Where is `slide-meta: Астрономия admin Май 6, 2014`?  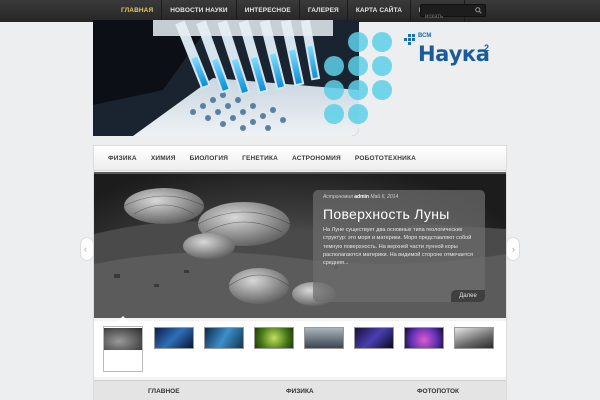
slide-meta: Астрономия admin Май 6, 2014 is located at coordinates (399, 197).